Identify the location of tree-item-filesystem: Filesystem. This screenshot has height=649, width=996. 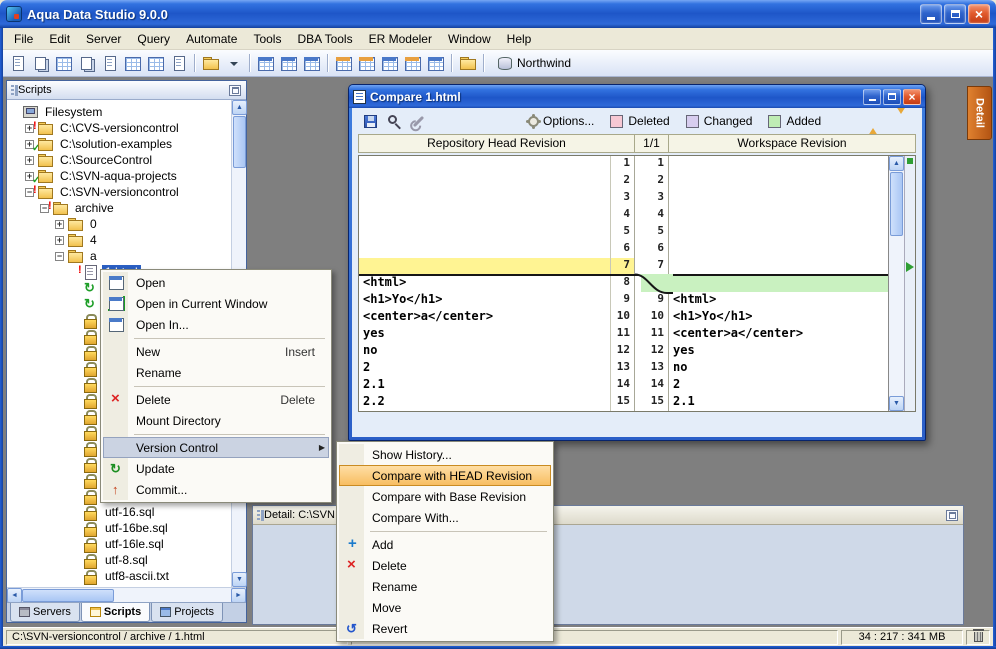
(119, 112).